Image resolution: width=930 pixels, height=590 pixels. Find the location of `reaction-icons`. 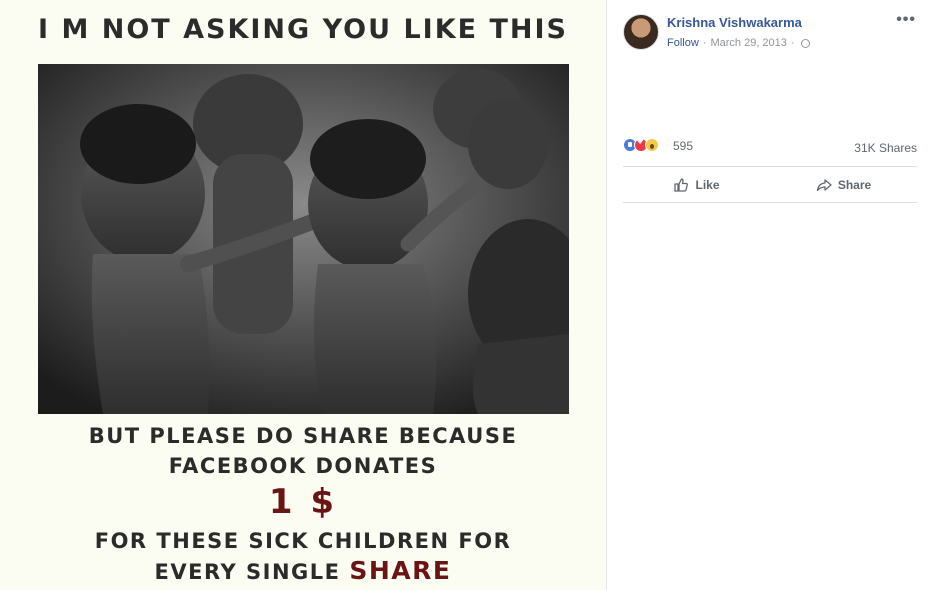

reaction-icons is located at coordinates (641, 144).